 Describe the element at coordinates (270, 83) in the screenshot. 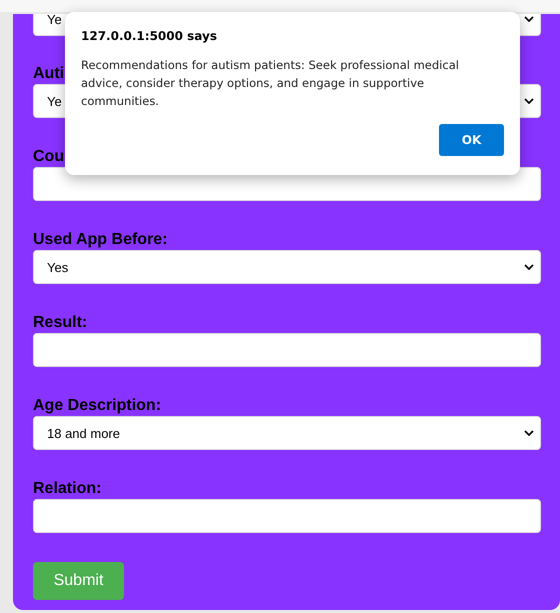

I see `dialog-message: Recommendations for autism patients: Seek professional medical advice, consider therapy options, and engage in supportive communities.` at that location.